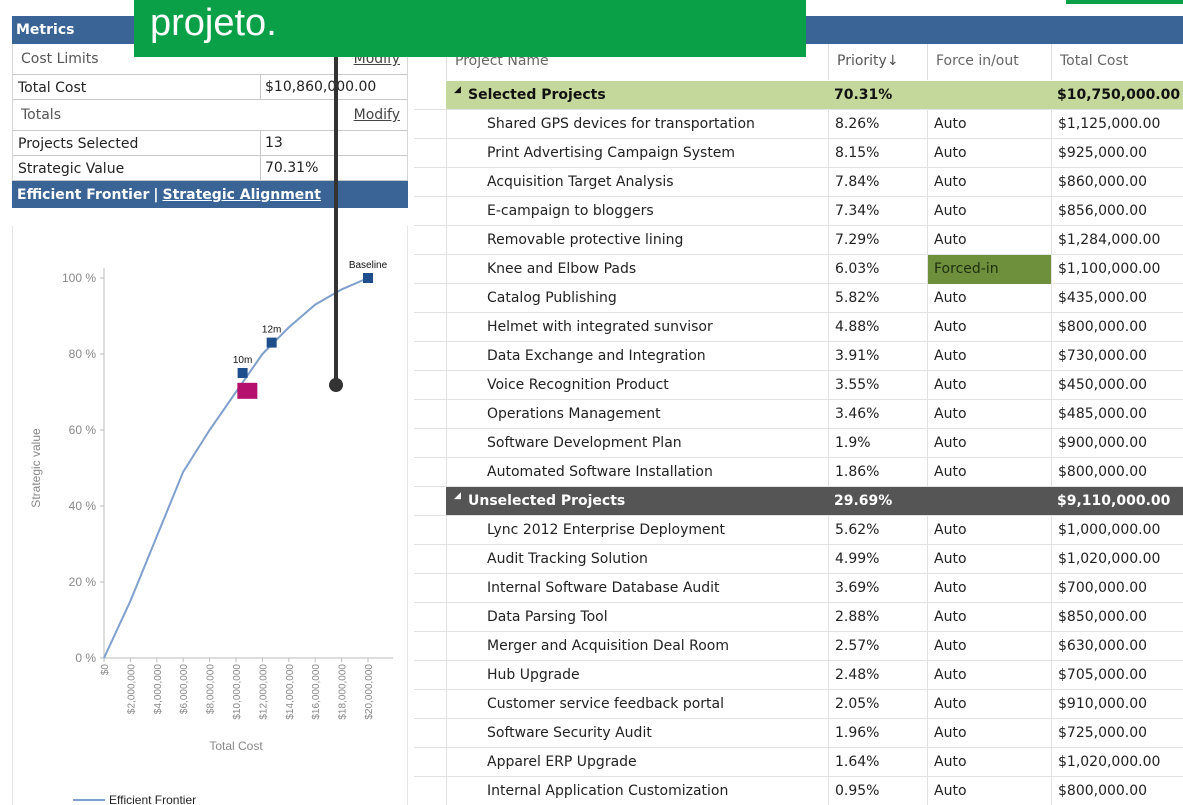  Describe the element at coordinates (637, 762) in the screenshot. I see `project-name: Apparel ERP Upgrade` at that location.